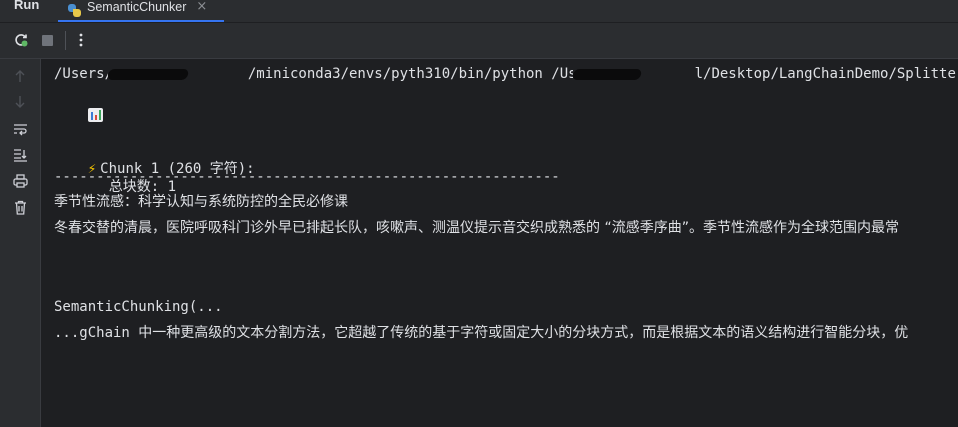  Describe the element at coordinates (20, 102) in the screenshot. I see `scroll-down-icon` at that location.